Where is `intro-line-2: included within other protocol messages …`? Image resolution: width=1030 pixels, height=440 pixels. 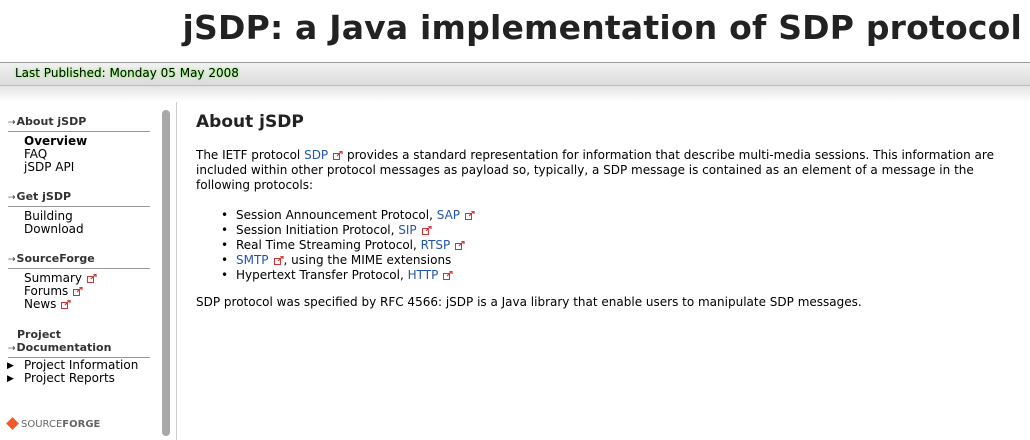
intro-line-2: included within other protocol messages … is located at coordinates (585, 170).